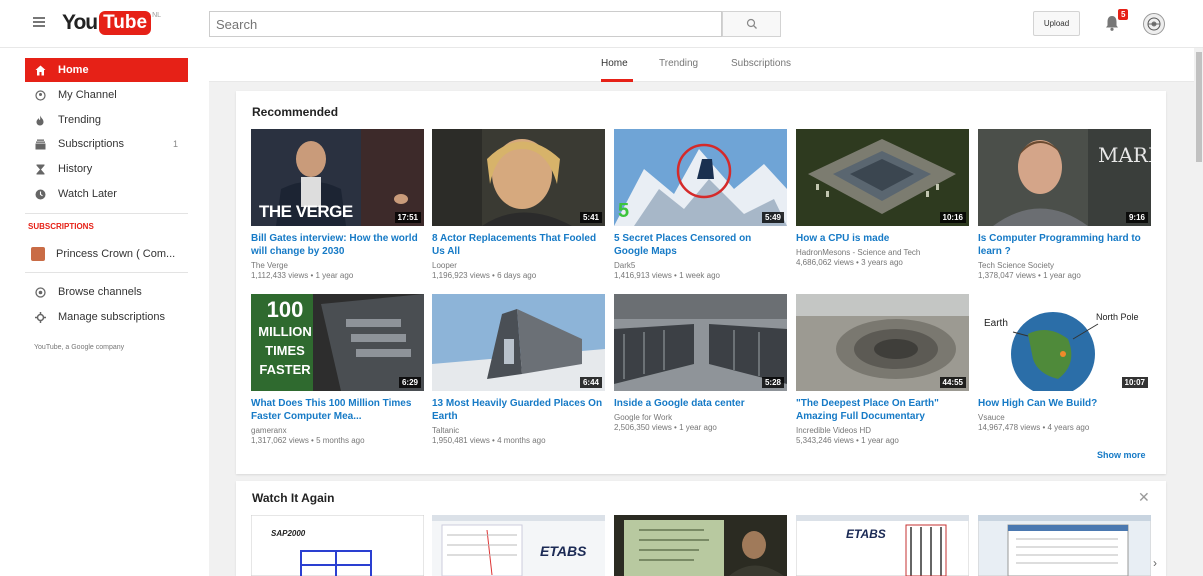  Describe the element at coordinates (285, 338) in the screenshot. I see `thumbnail-caption: 100 MILLION TIMES FASTER` at that location.